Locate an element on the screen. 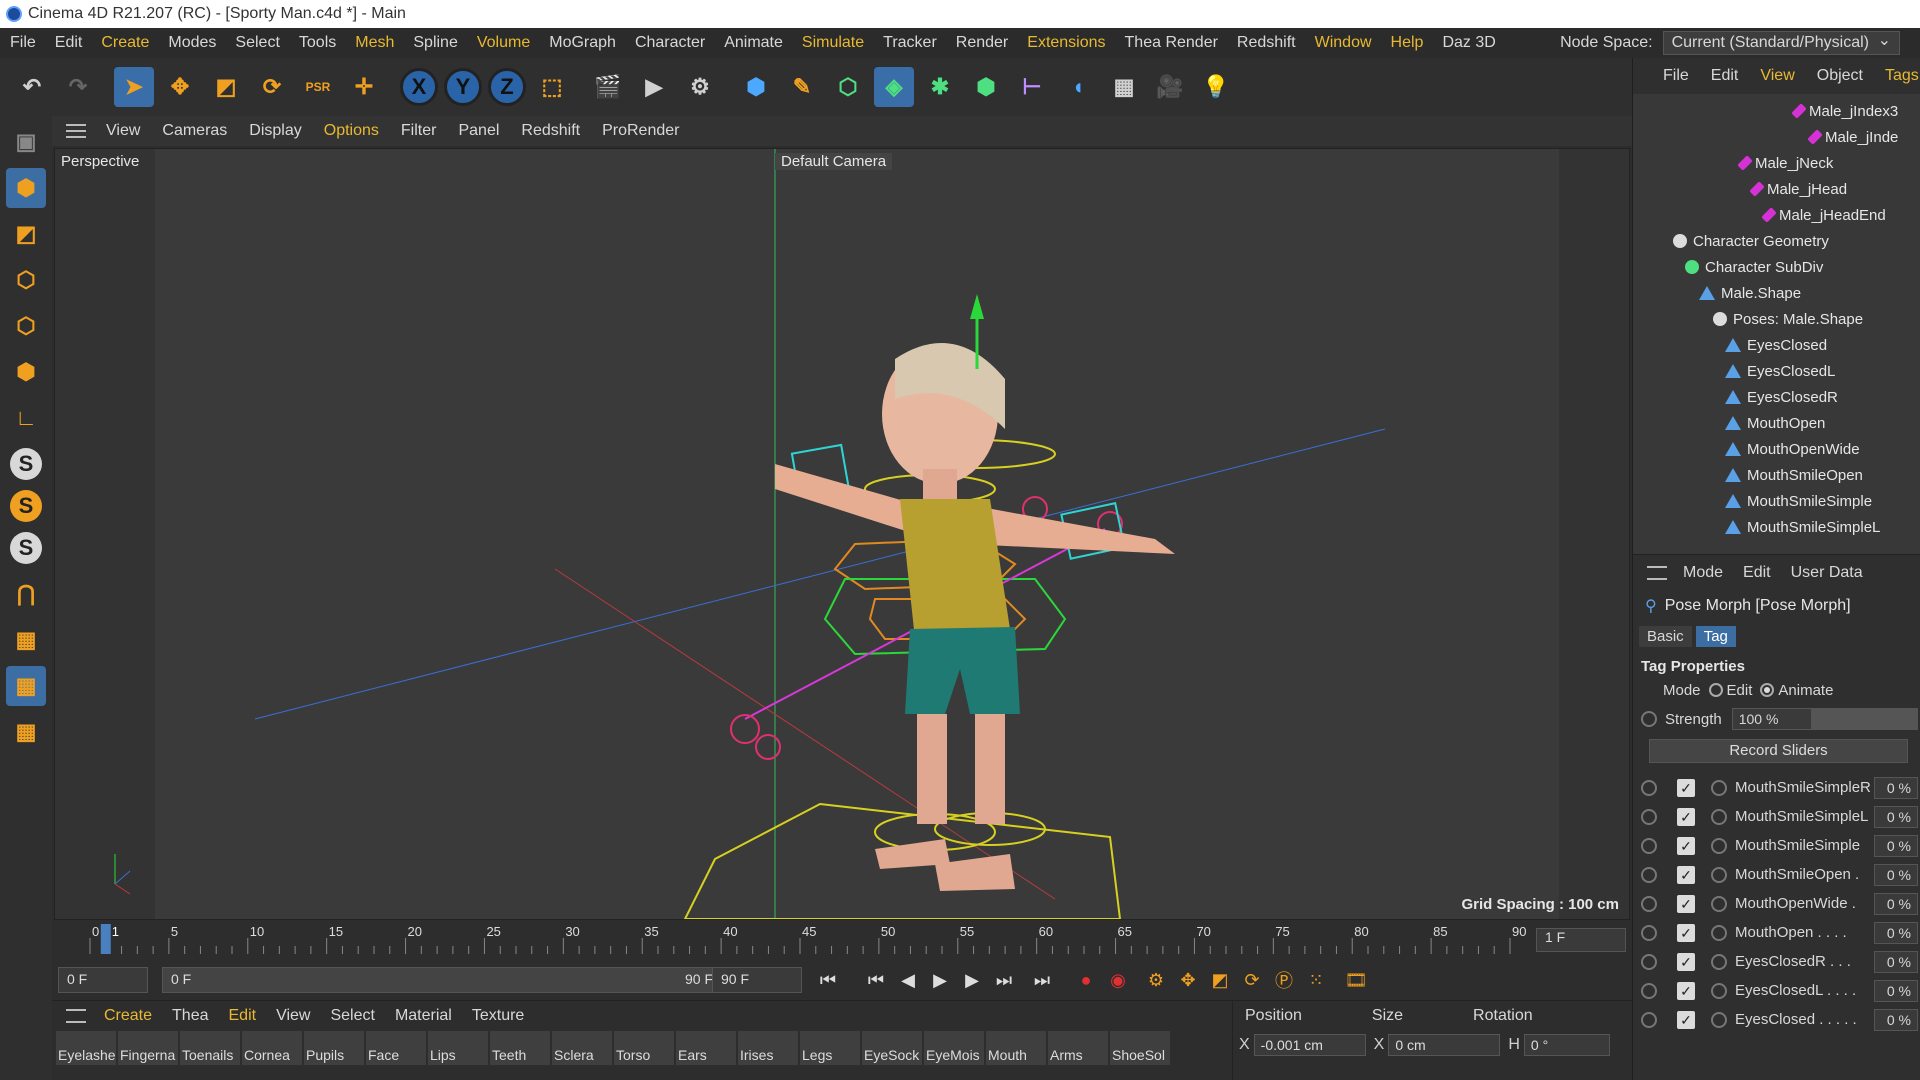 The image size is (1920, 1080). mode-animate-radio is located at coordinates (1767, 690).